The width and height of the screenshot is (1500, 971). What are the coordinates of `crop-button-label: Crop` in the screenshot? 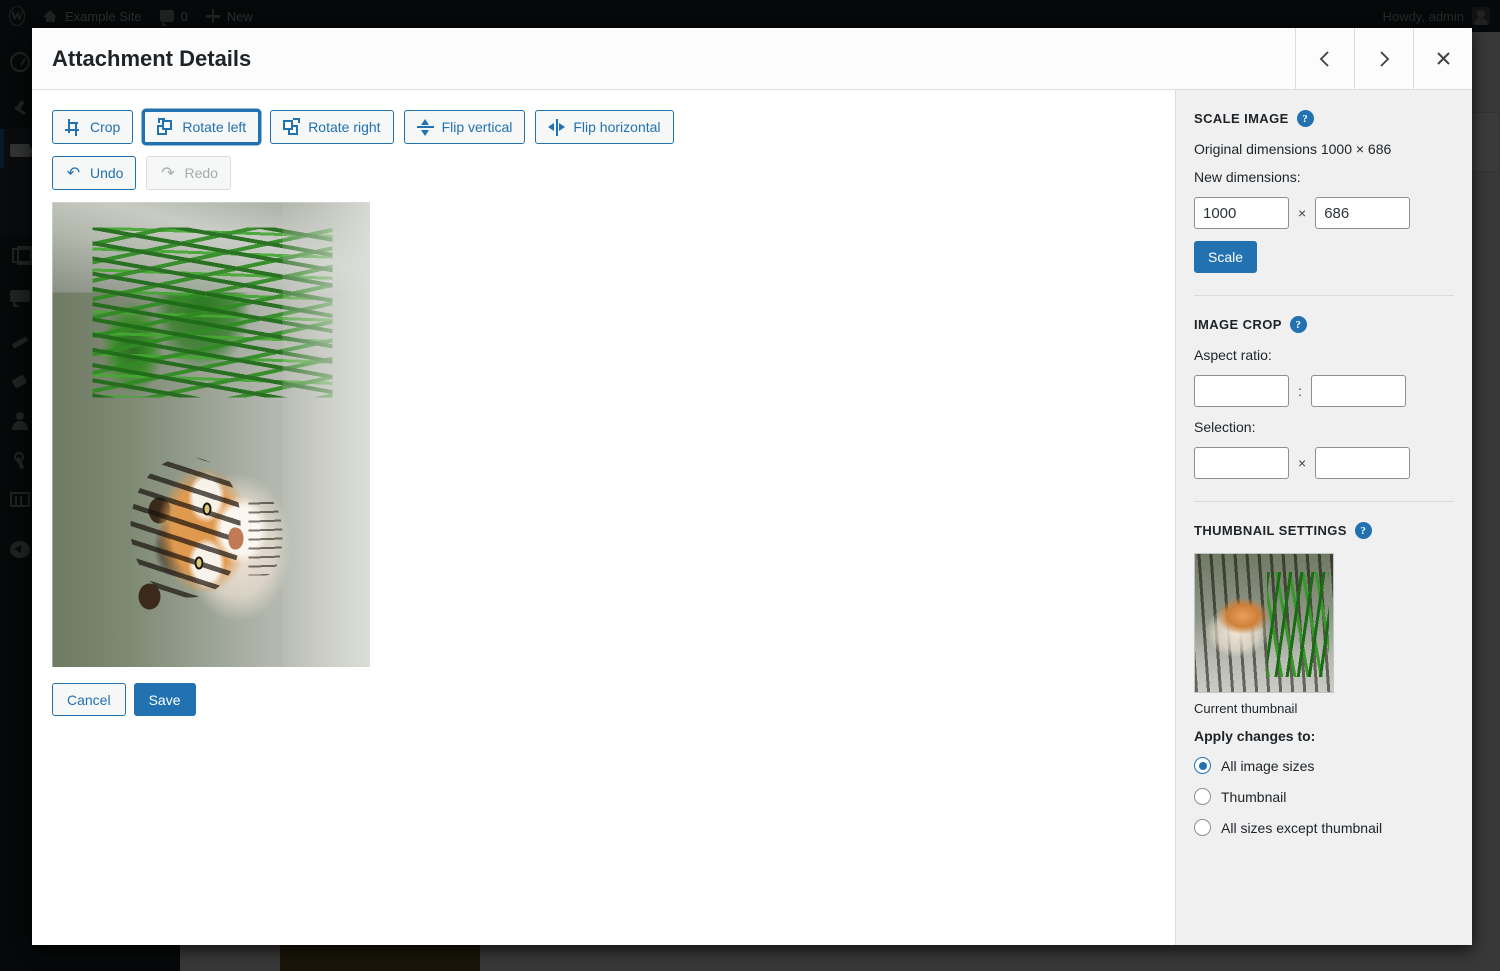 It's located at (105, 127).